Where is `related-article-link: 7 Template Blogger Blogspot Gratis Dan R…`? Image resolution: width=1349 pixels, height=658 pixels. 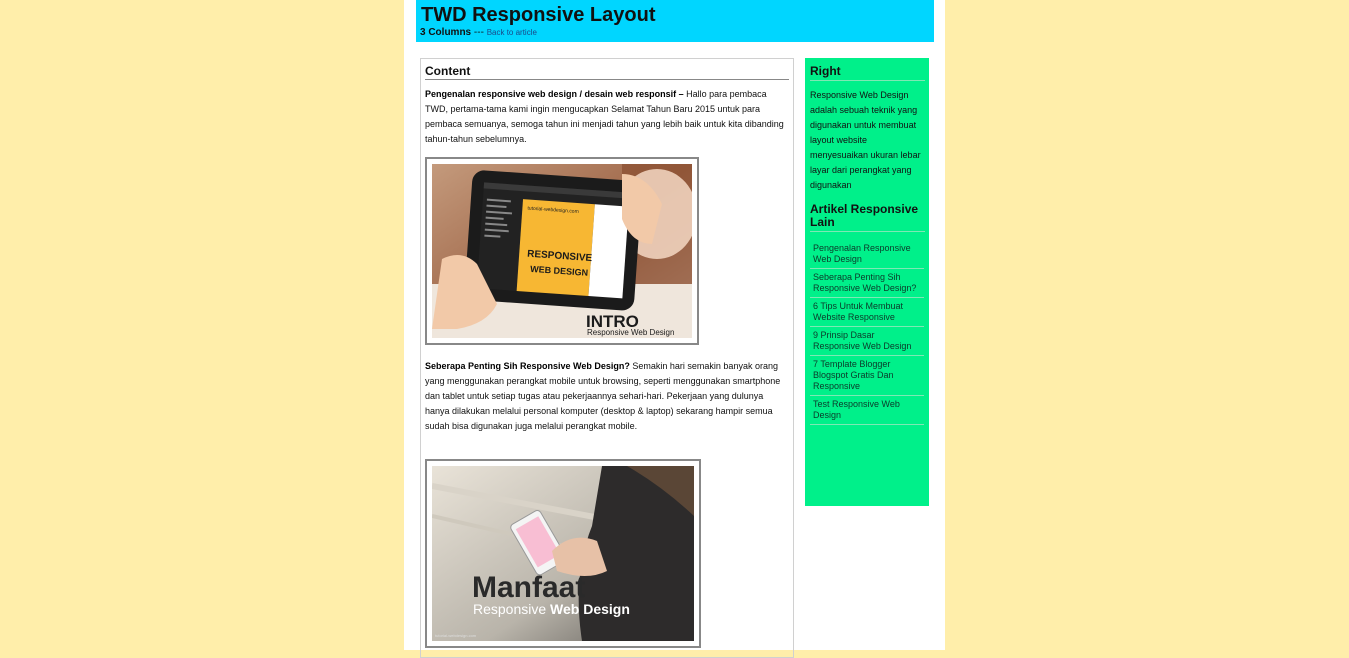 related-article-link: 7 Template Blogger Blogspot Gratis Dan R… is located at coordinates (867, 376).